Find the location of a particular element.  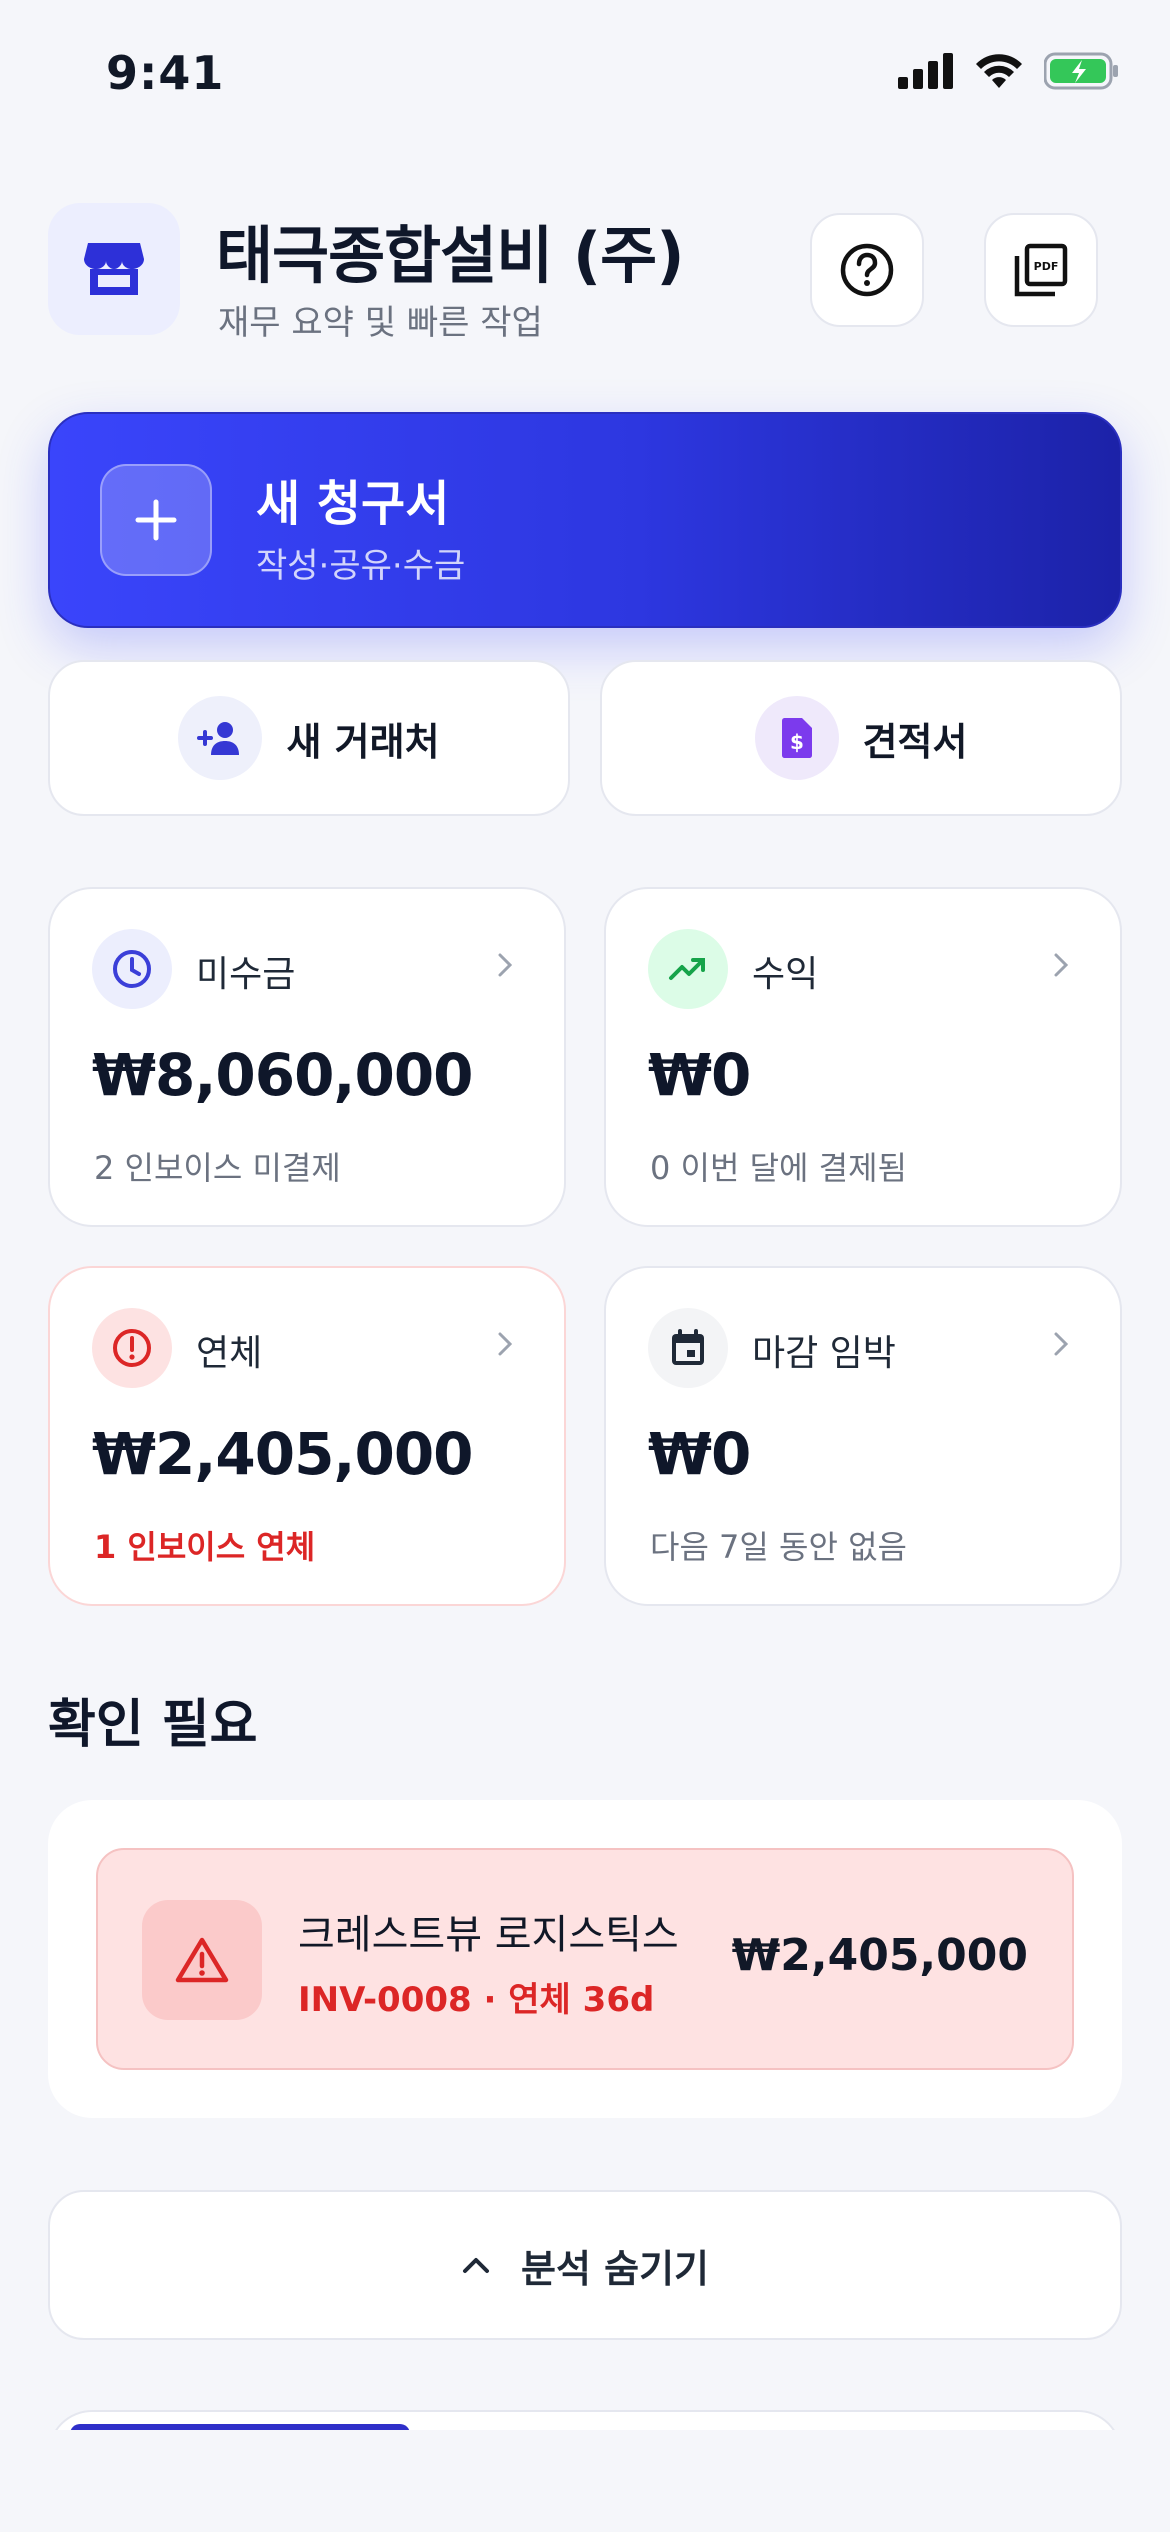

store-logo is located at coordinates (114, 269).